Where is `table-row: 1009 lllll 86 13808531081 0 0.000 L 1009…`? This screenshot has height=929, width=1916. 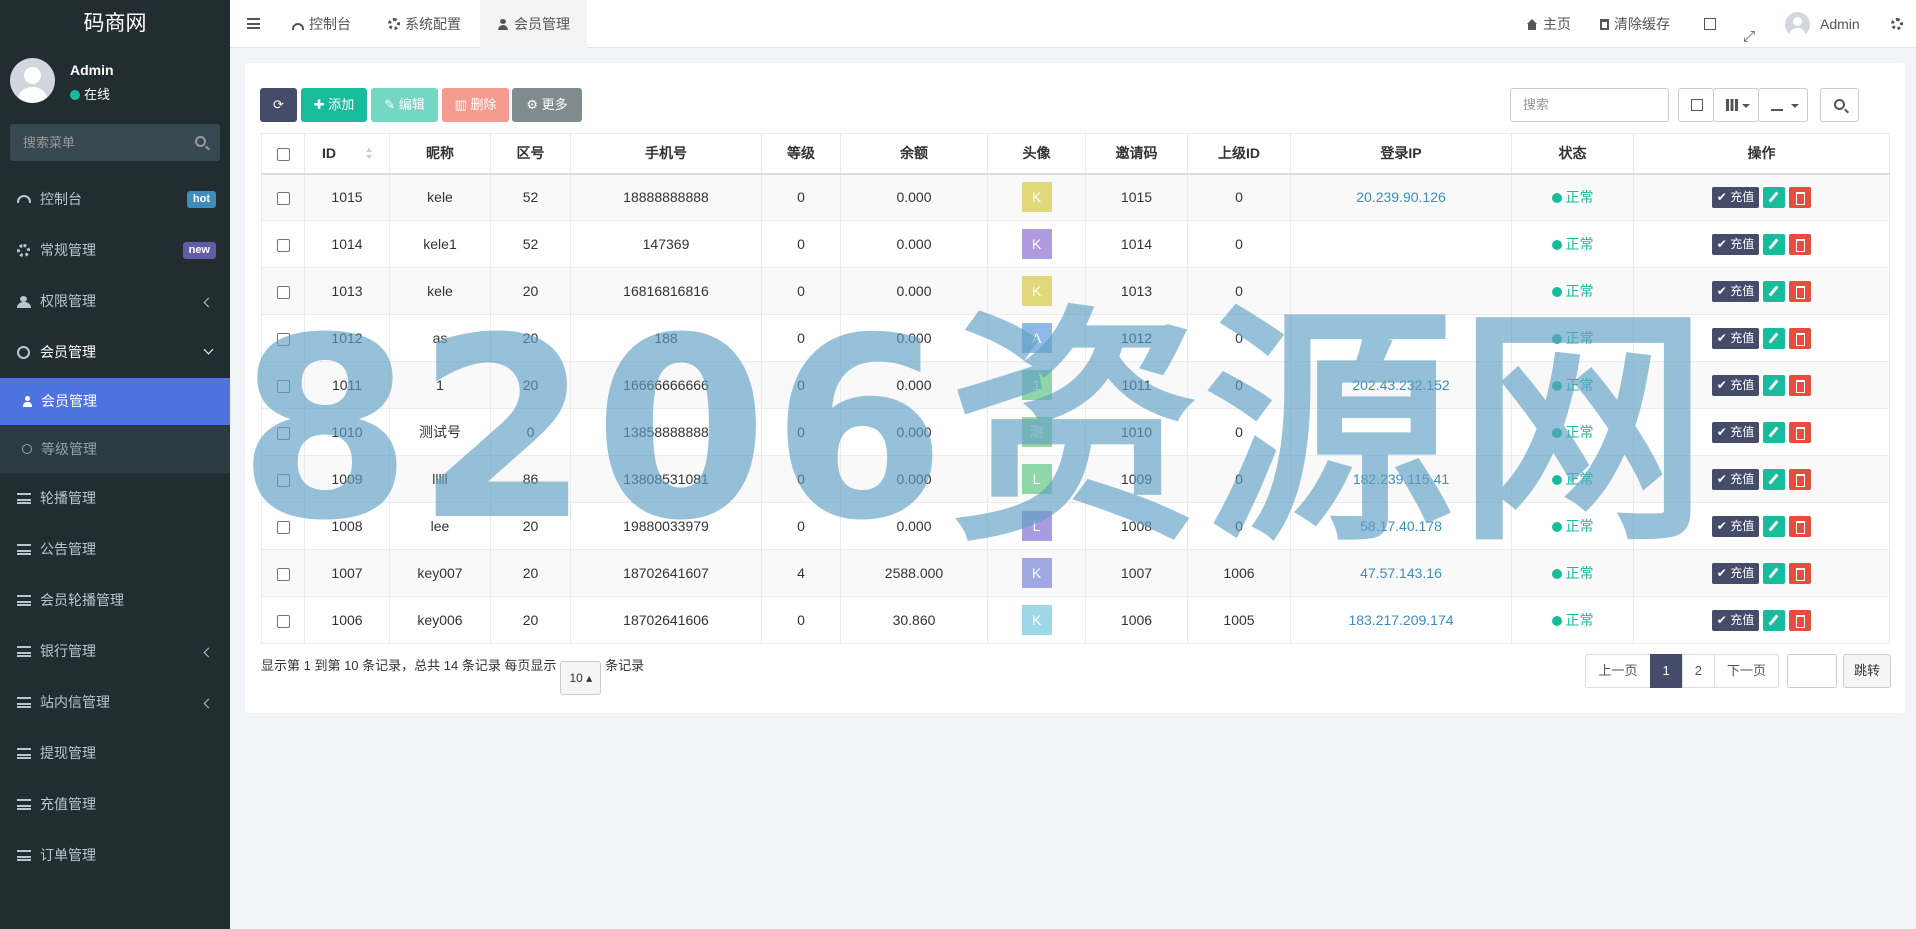 table-row: 1009 lllll 86 13808531081 0 0.000 L 1009… is located at coordinates (1075, 479).